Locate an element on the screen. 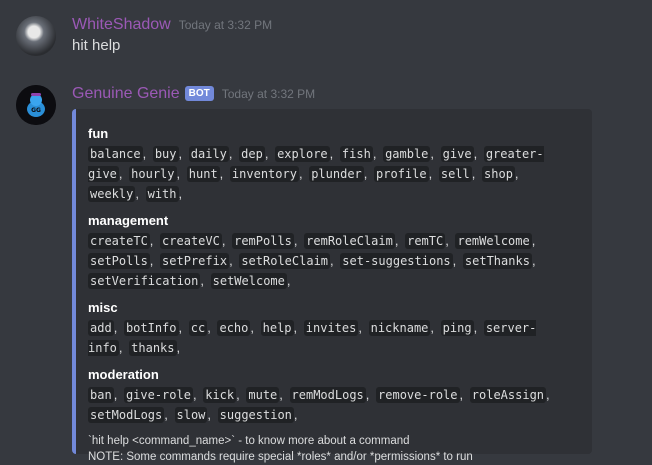  command-setRoleClaim: setRoleClaim is located at coordinates (285, 261).